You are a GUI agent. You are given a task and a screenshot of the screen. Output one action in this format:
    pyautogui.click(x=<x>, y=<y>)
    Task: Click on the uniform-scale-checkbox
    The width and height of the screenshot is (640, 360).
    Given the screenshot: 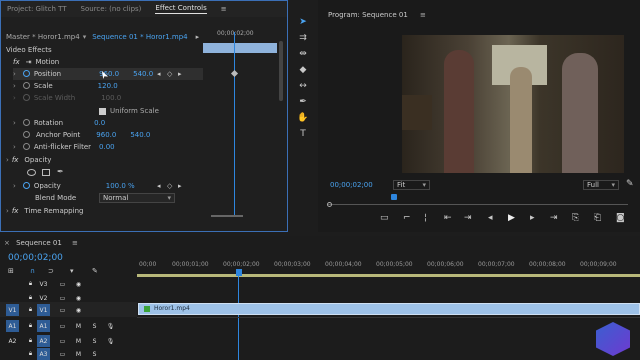 What is the action you would take?
    pyautogui.click(x=102, y=111)
    